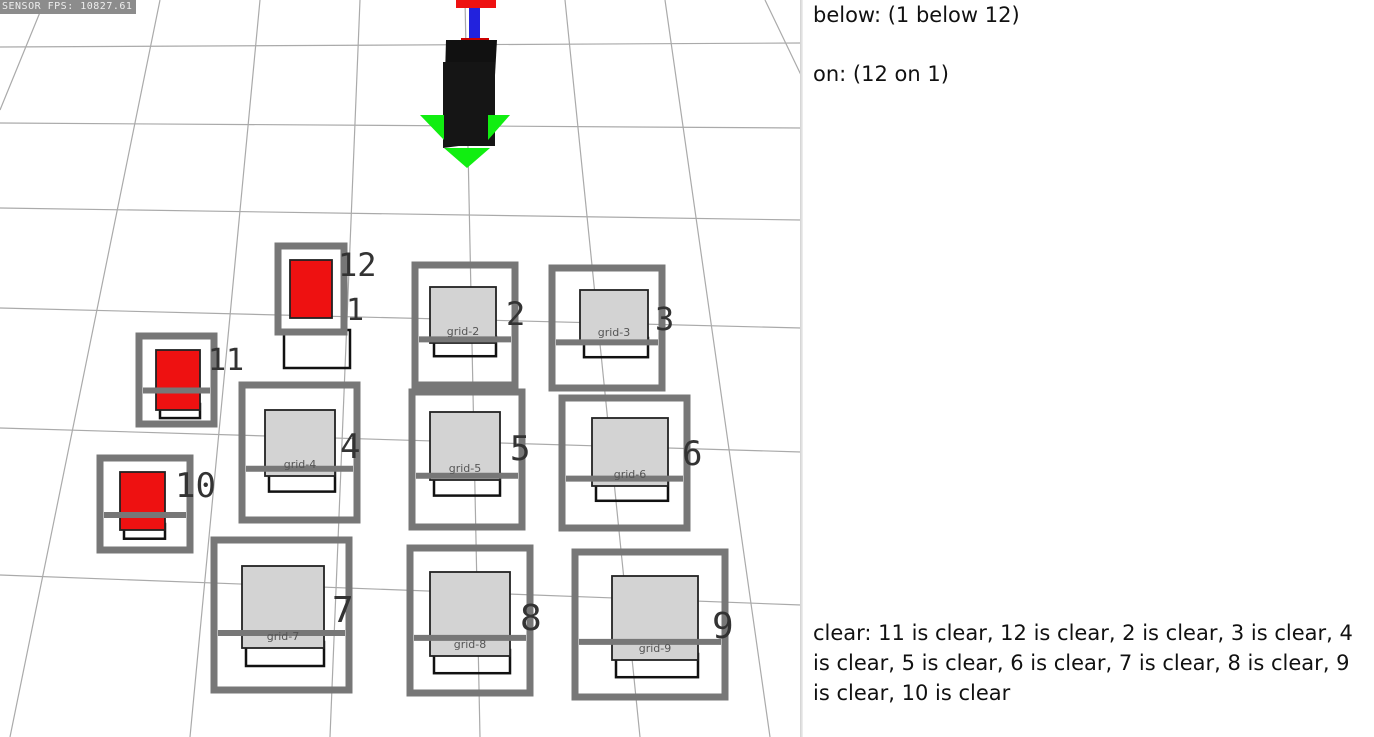  I want to click on grid-name-label: grid-7, so click(283, 636).